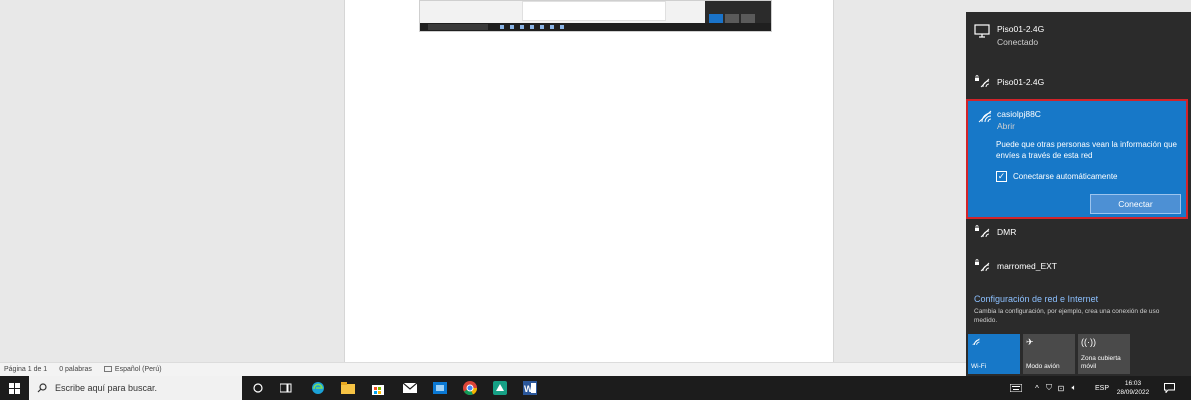 This screenshot has width=1191, height=400. Describe the element at coordinates (1078, 84) in the screenshot. I see `network-item: Piso01-2.4G` at that location.